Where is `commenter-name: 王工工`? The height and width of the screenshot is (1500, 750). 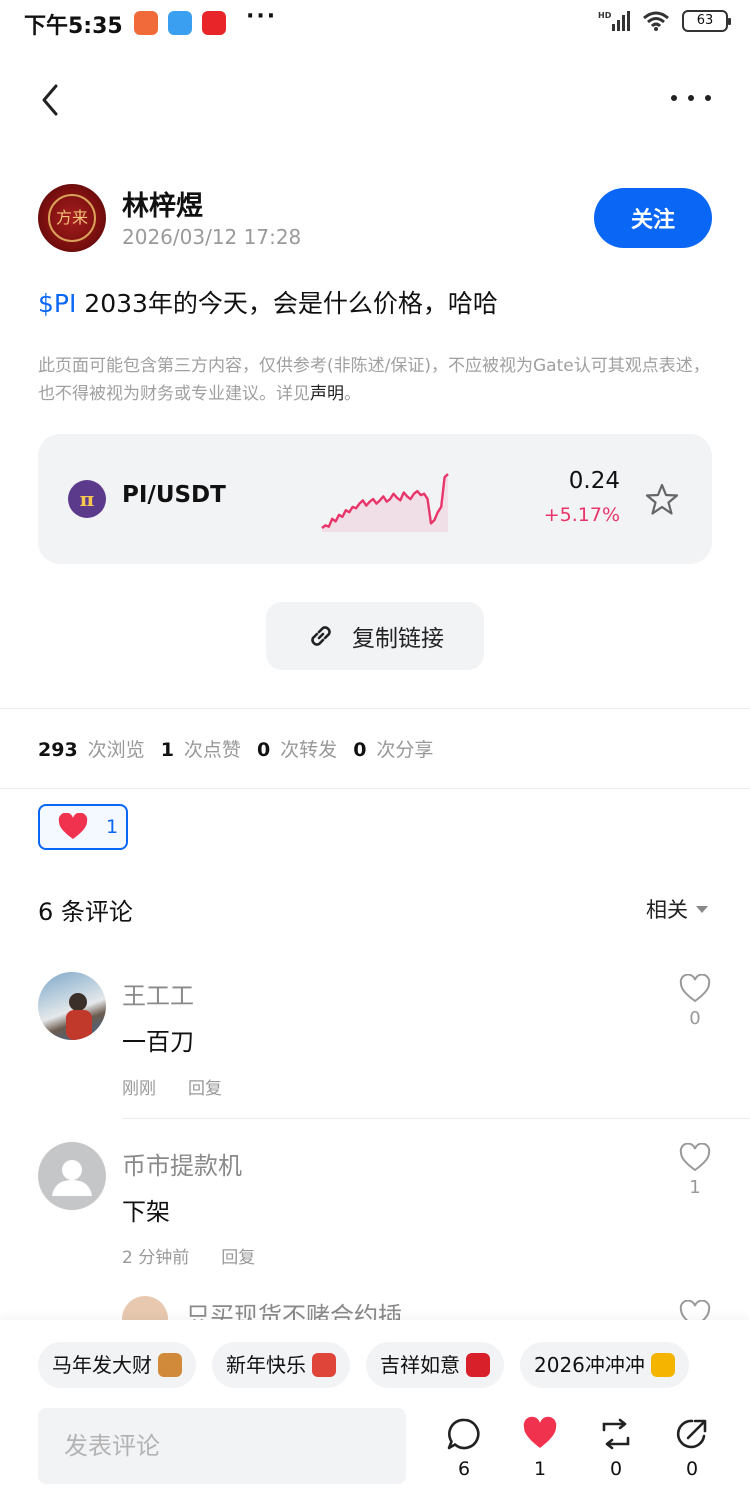 commenter-name: 王工工 is located at coordinates (158, 993).